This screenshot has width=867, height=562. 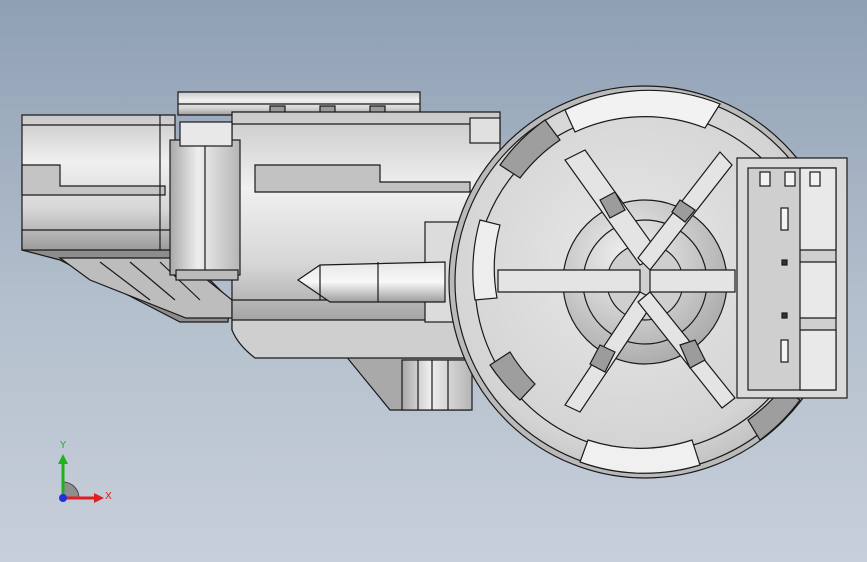 I want to click on connector, so click(x=792, y=278).